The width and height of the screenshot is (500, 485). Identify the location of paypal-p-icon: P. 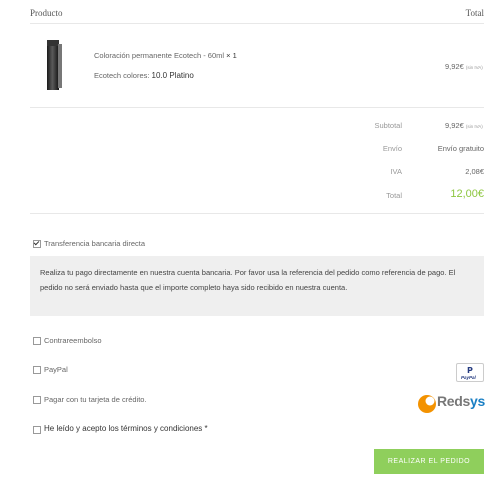
(470, 370).